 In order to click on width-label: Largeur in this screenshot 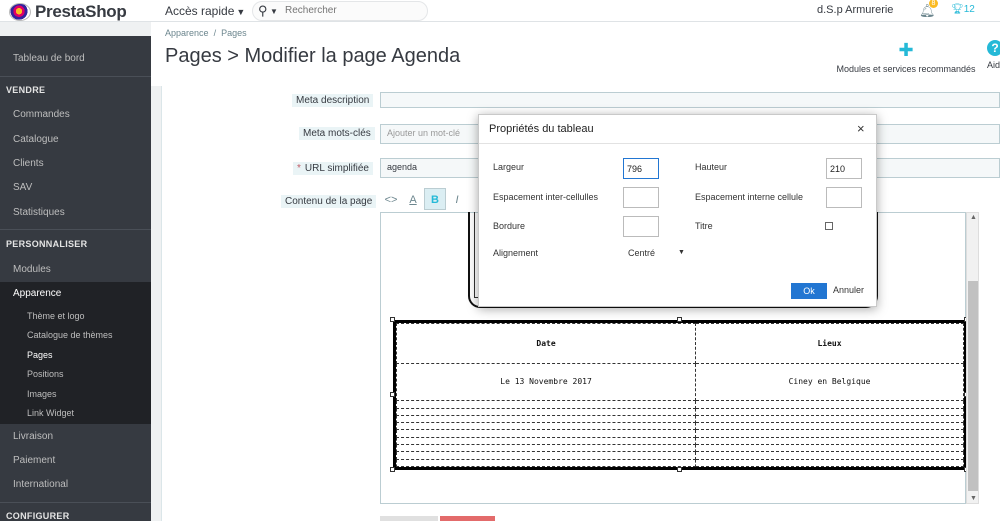, I will do `click(509, 167)`.